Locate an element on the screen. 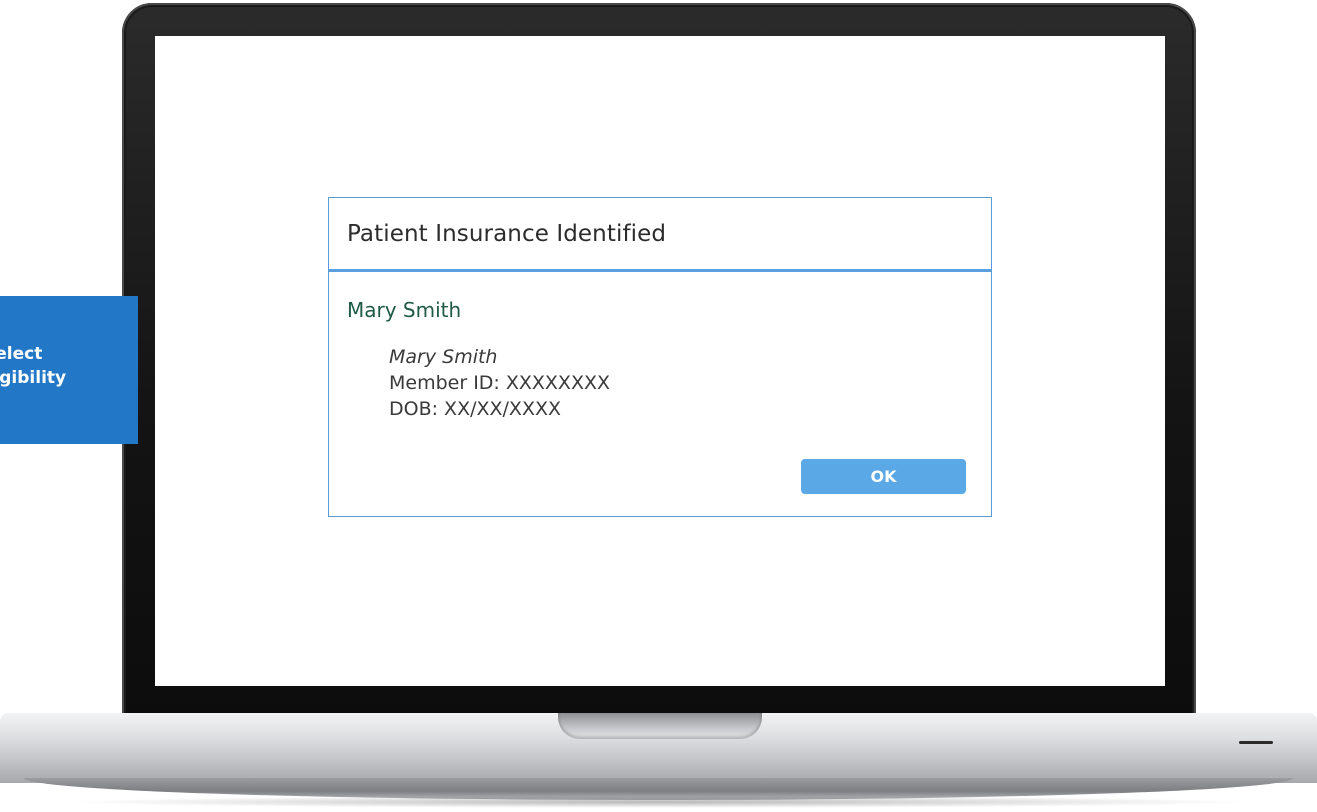  dialog-title: Patient Insurance Identified is located at coordinates (507, 233).